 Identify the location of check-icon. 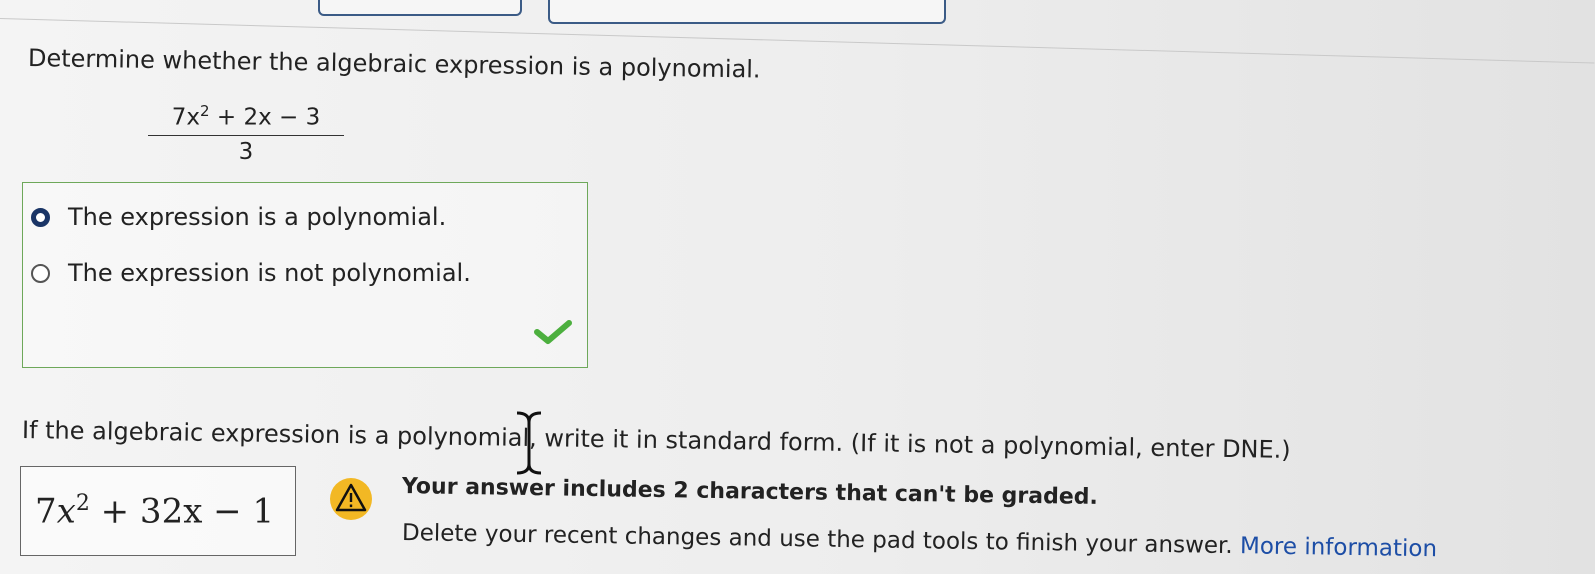
(553, 332).